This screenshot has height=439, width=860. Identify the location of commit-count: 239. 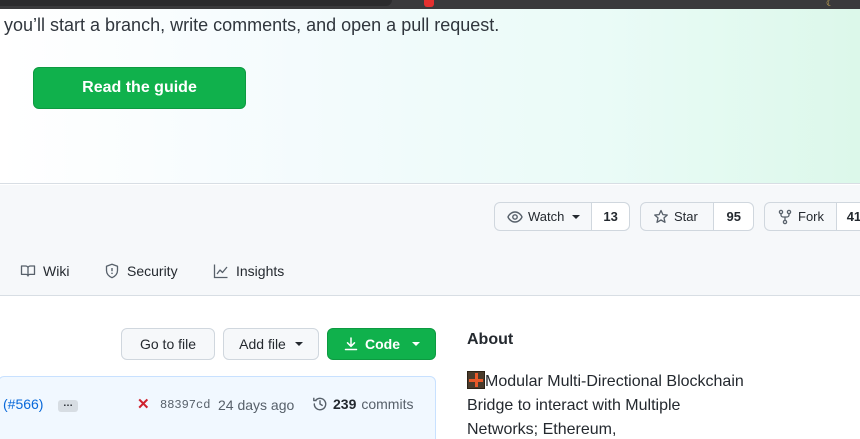
(345, 404).